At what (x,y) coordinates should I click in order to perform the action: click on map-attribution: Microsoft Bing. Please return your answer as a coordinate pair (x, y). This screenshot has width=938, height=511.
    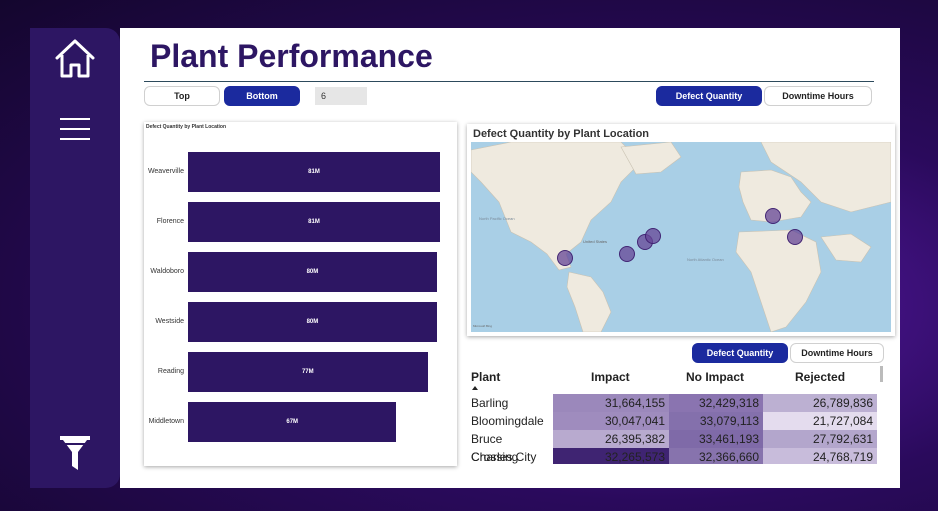
    Looking at the image, I should click on (483, 326).